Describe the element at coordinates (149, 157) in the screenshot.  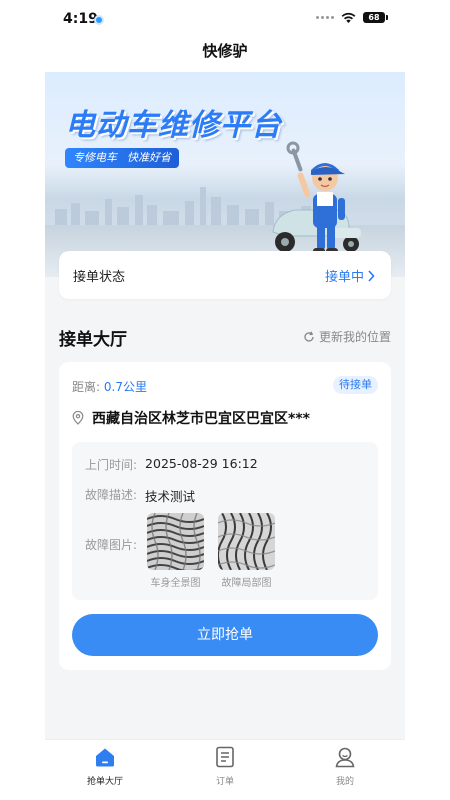
I see `banner-tag-2: 快准好省` at that location.